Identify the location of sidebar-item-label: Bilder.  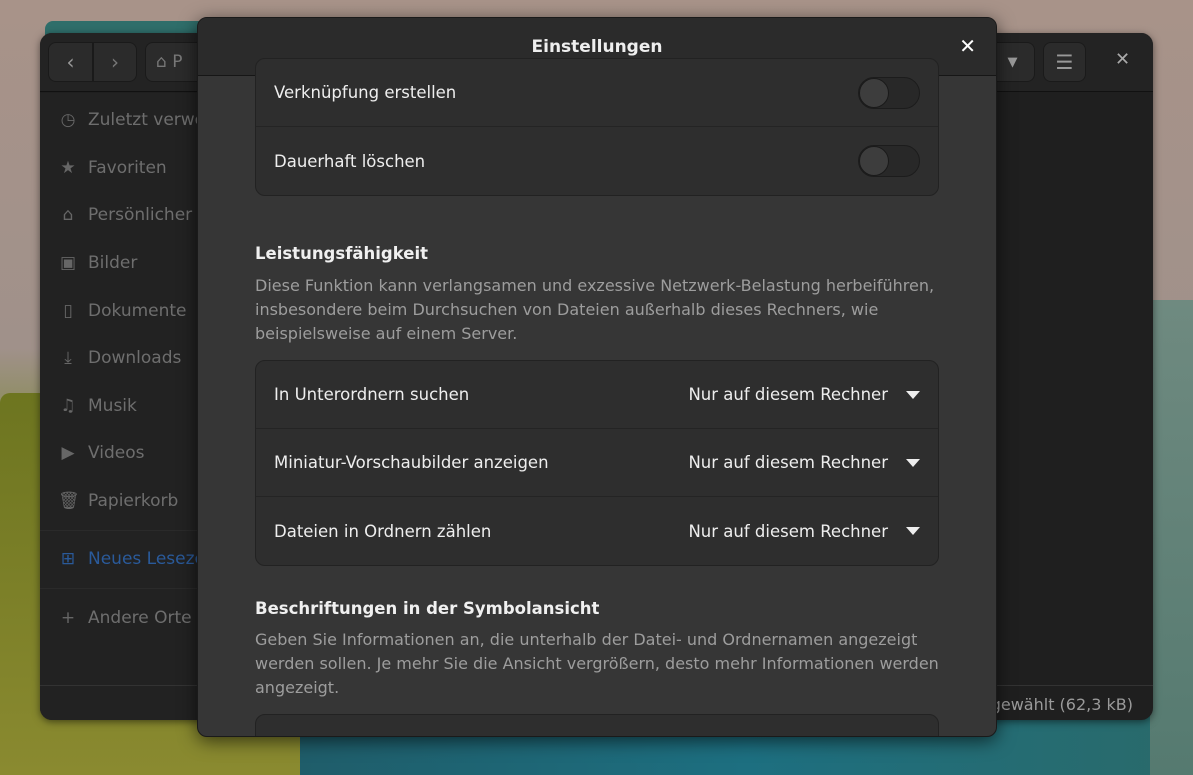
(113, 263).